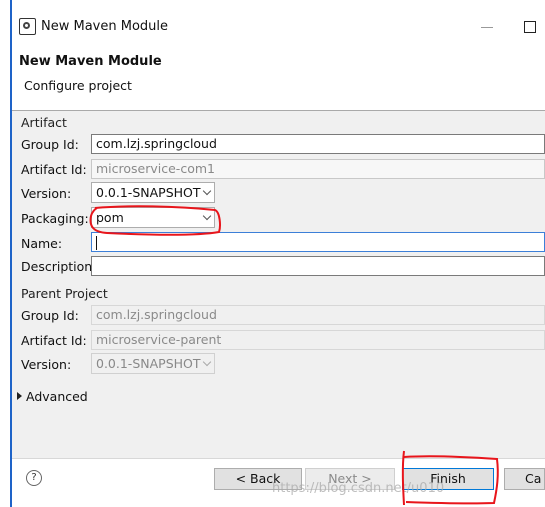 This screenshot has height=507, width=545. Describe the element at coordinates (318, 144) in the screenshot. I see `group-id-input: com.lzj.springcloud` at that location.